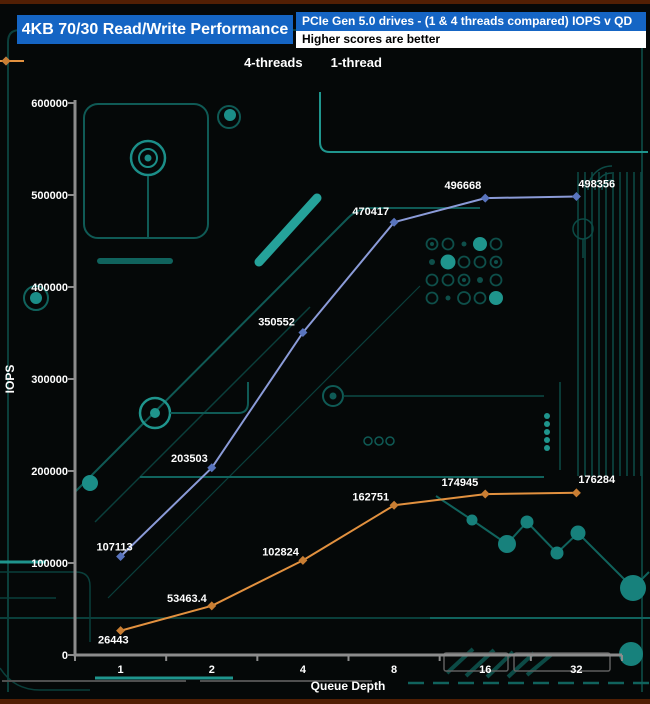 The height and width of the screenshot is (704, 650). I want to click on y-tick-label: 200000, so click(49, 472).